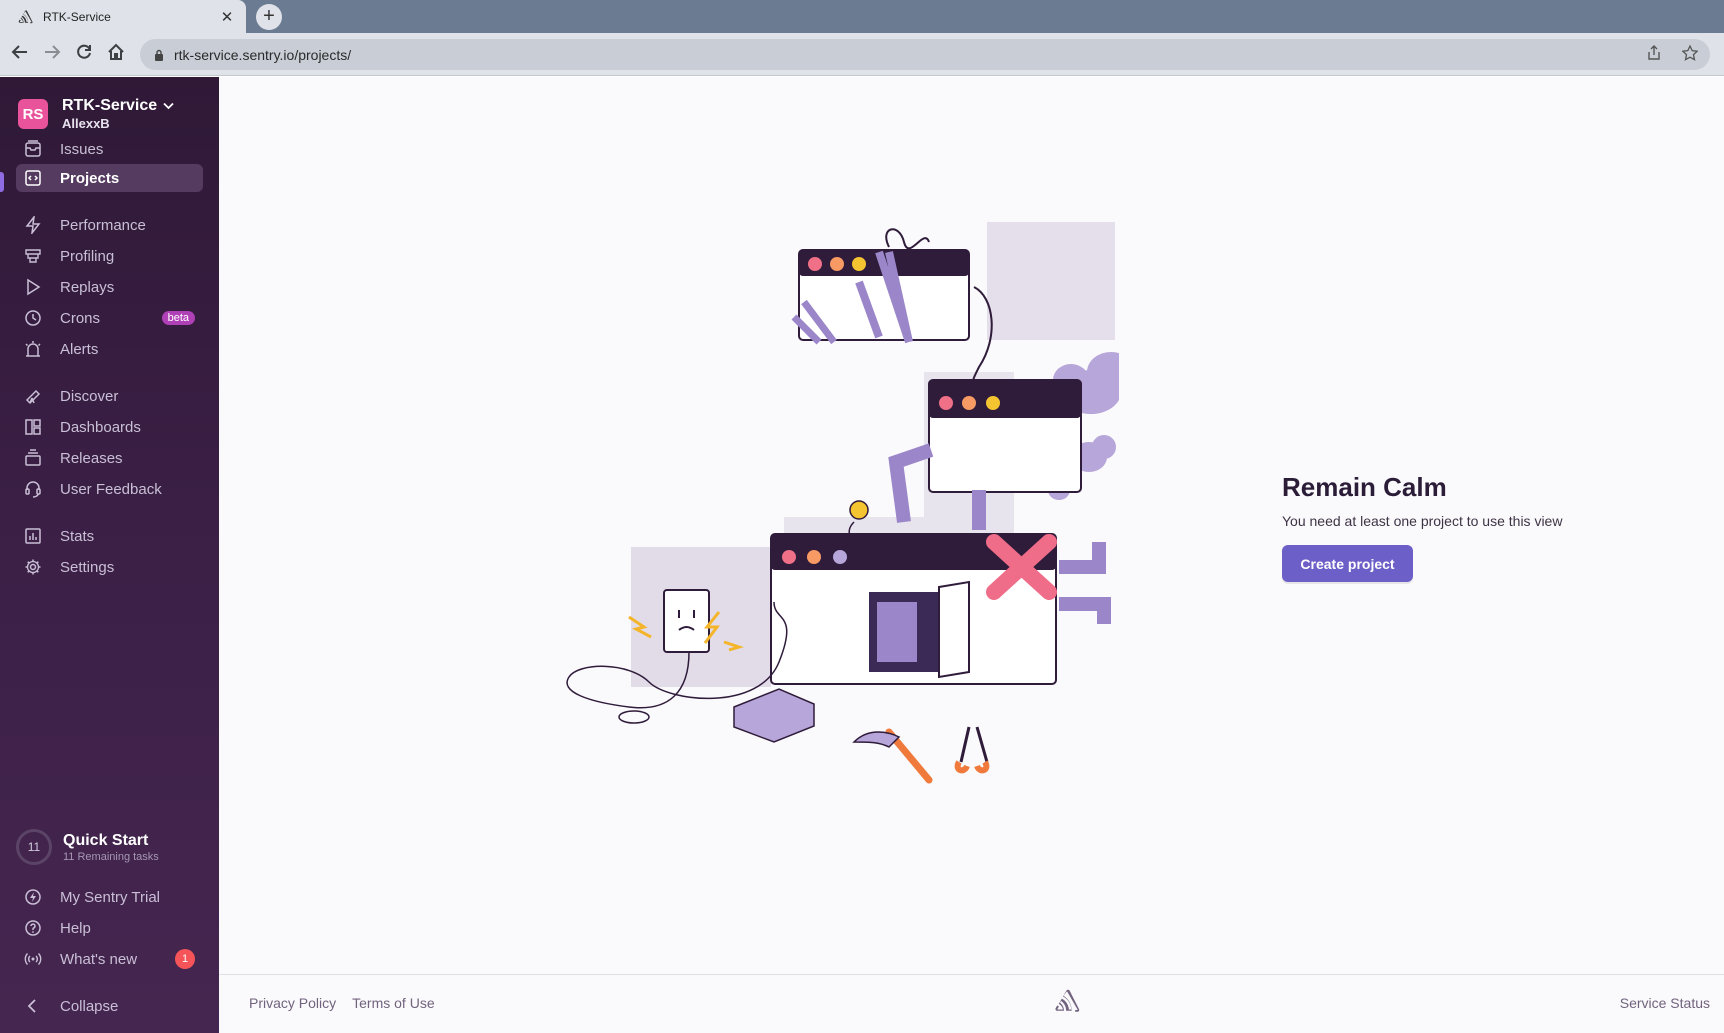  I want to click on tab-close-icon: ✕, so click(227, 17).